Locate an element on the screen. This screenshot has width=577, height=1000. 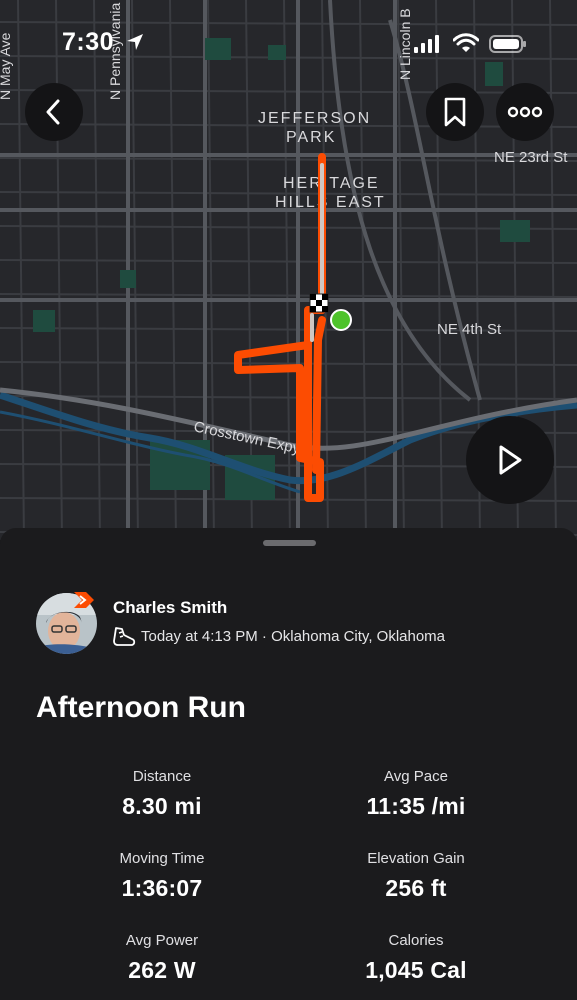
stat-calories: Calories 1,045 Cal is located at coordinates (416, 958).